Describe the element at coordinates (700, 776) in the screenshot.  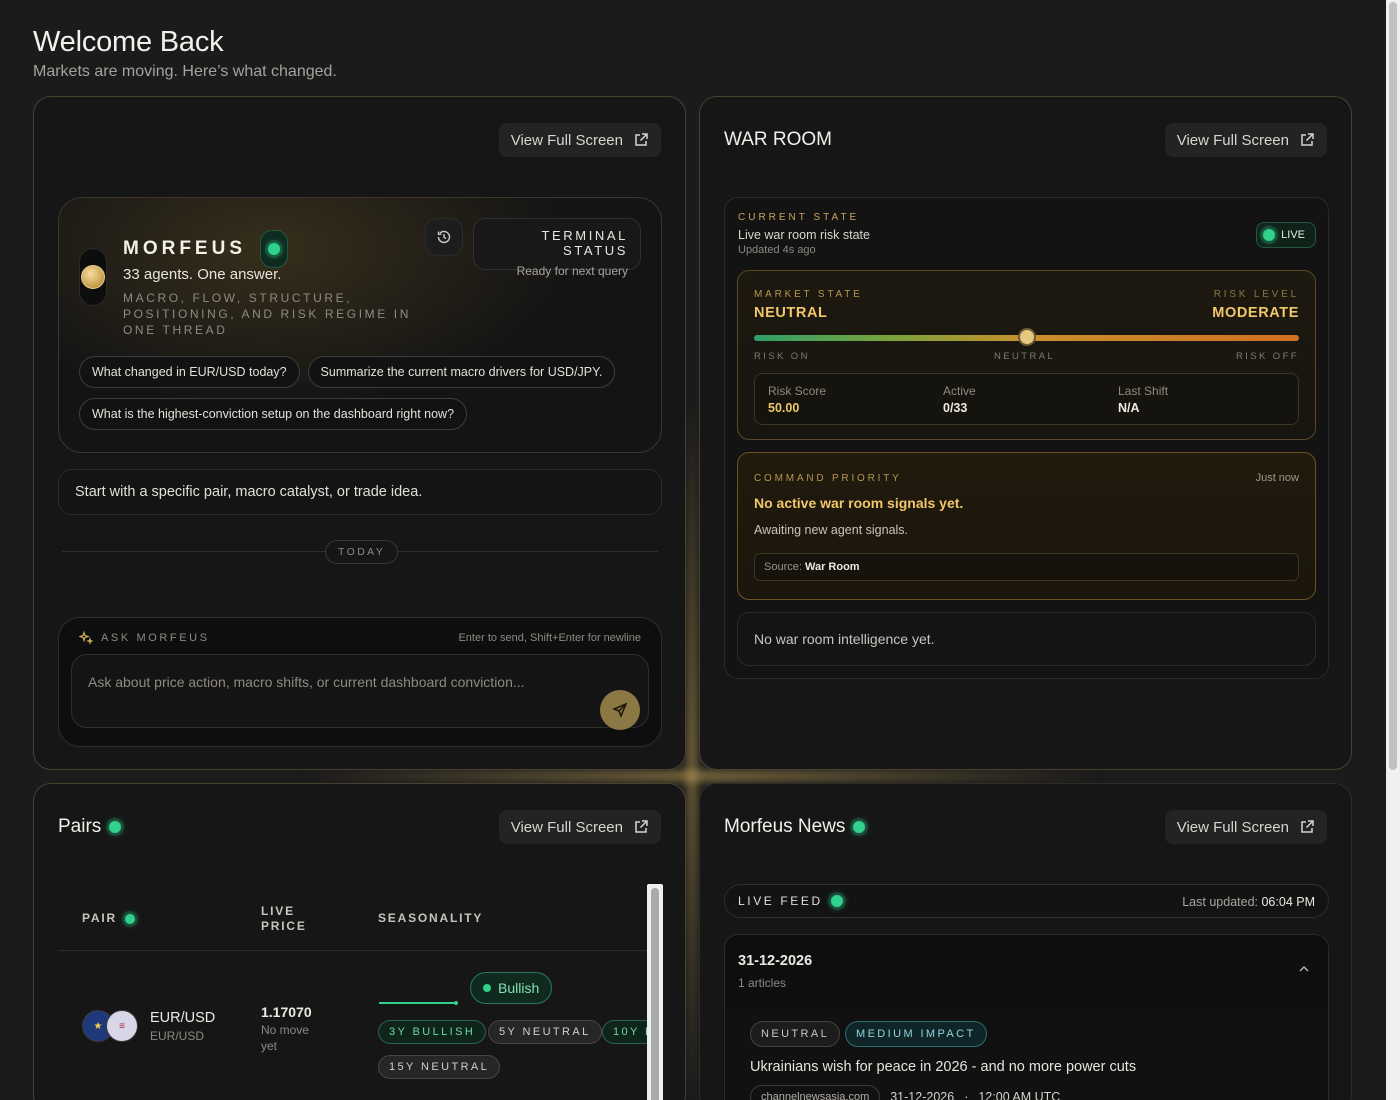
I see `panel-glow-divider` at that location.